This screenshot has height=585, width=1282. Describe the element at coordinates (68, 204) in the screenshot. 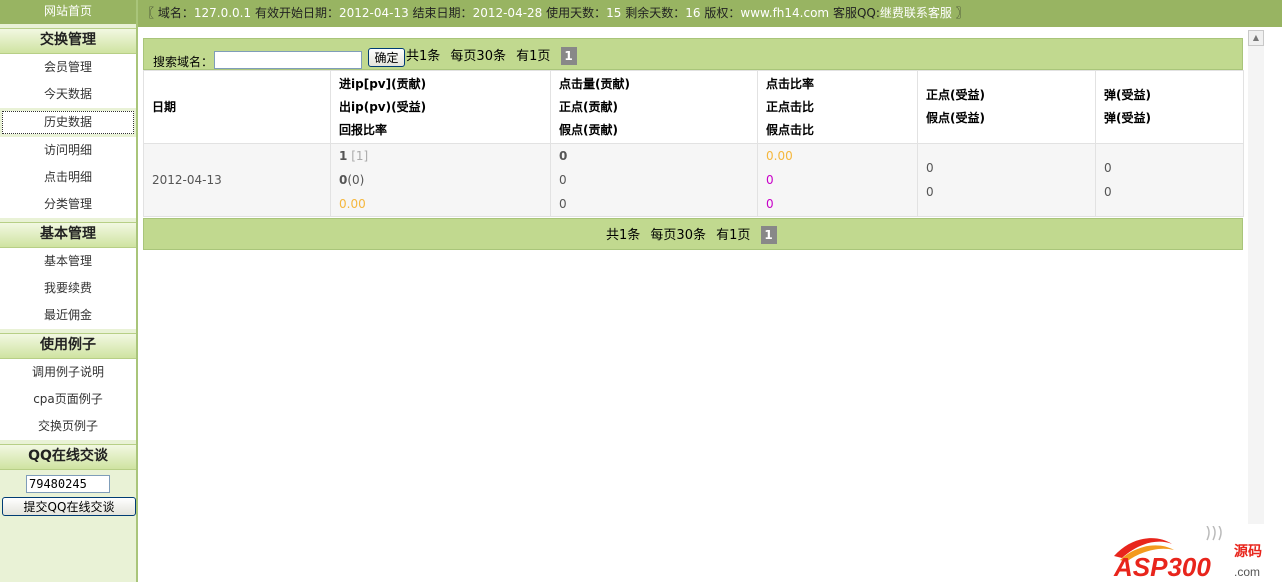

I see `sidebar-item-category: 分类管理` at that location.